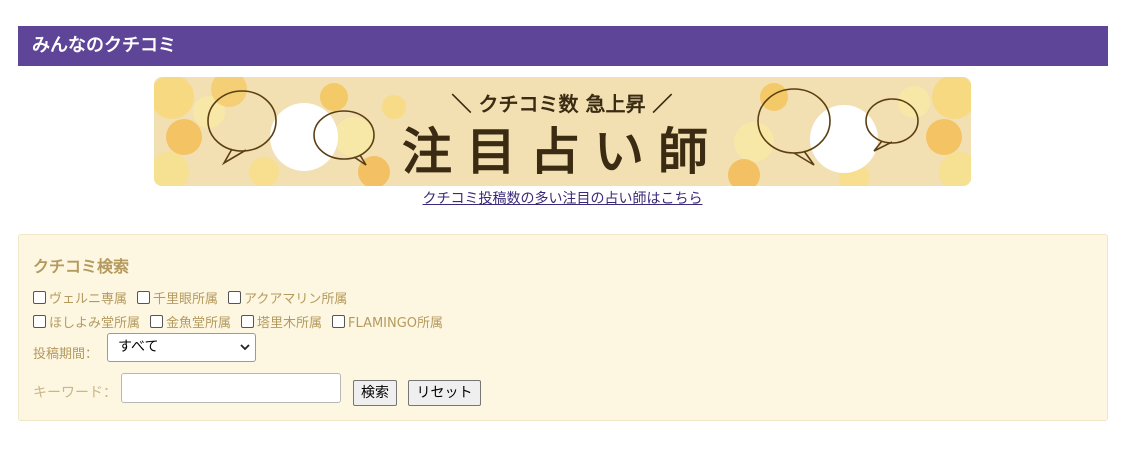  Describe the element at coordinates (396, 323) in the screenshot. I see `checkbox-label: FLAMINGO所属` at that location.